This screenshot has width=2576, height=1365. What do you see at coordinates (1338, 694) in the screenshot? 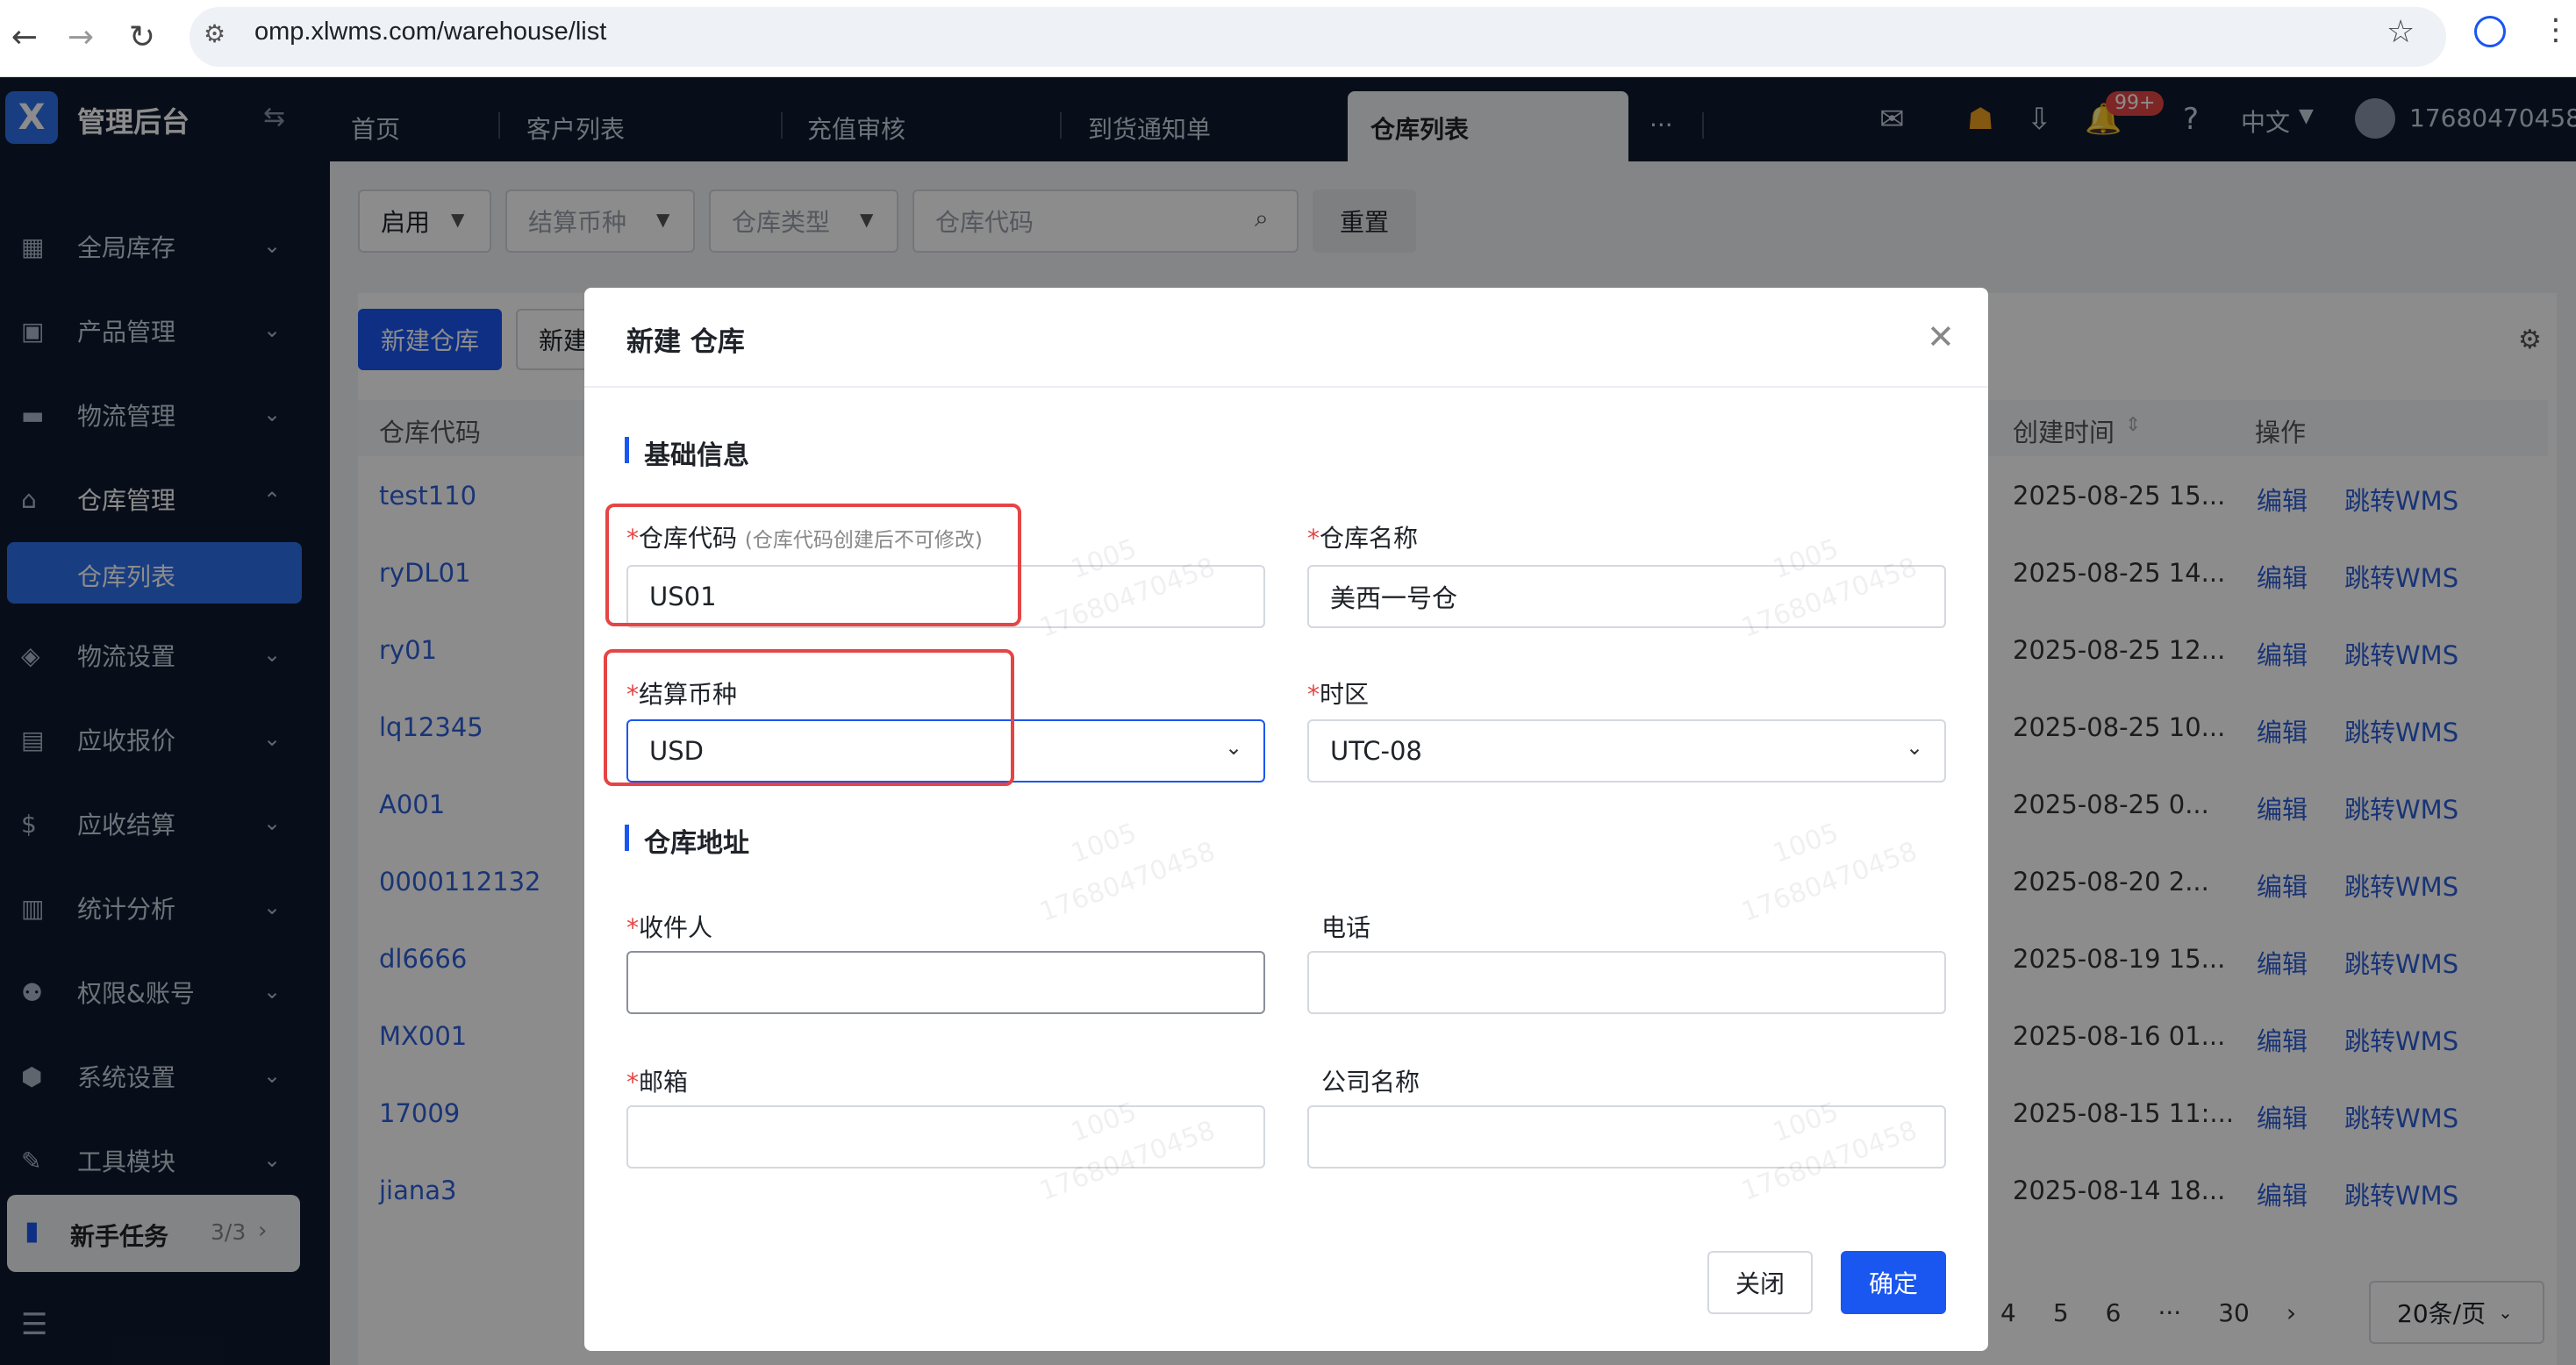
I see `timezone-label: *时区` at bounding box center [1338, 694].